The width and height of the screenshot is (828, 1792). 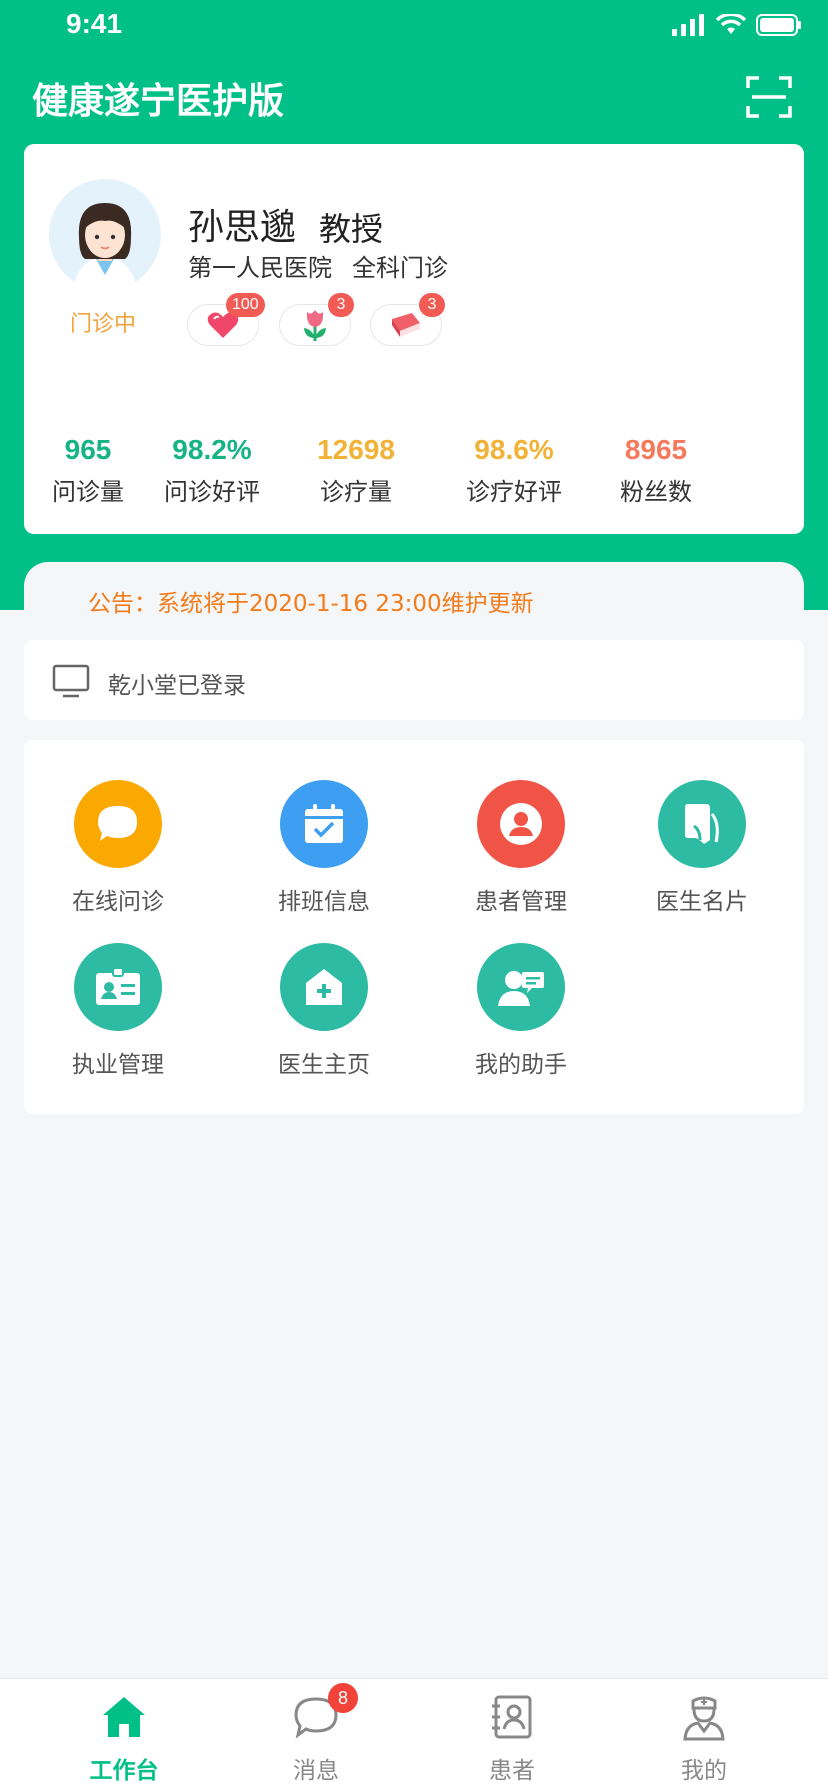 I want to click on book-count: 3, so click(x=432, y=305).